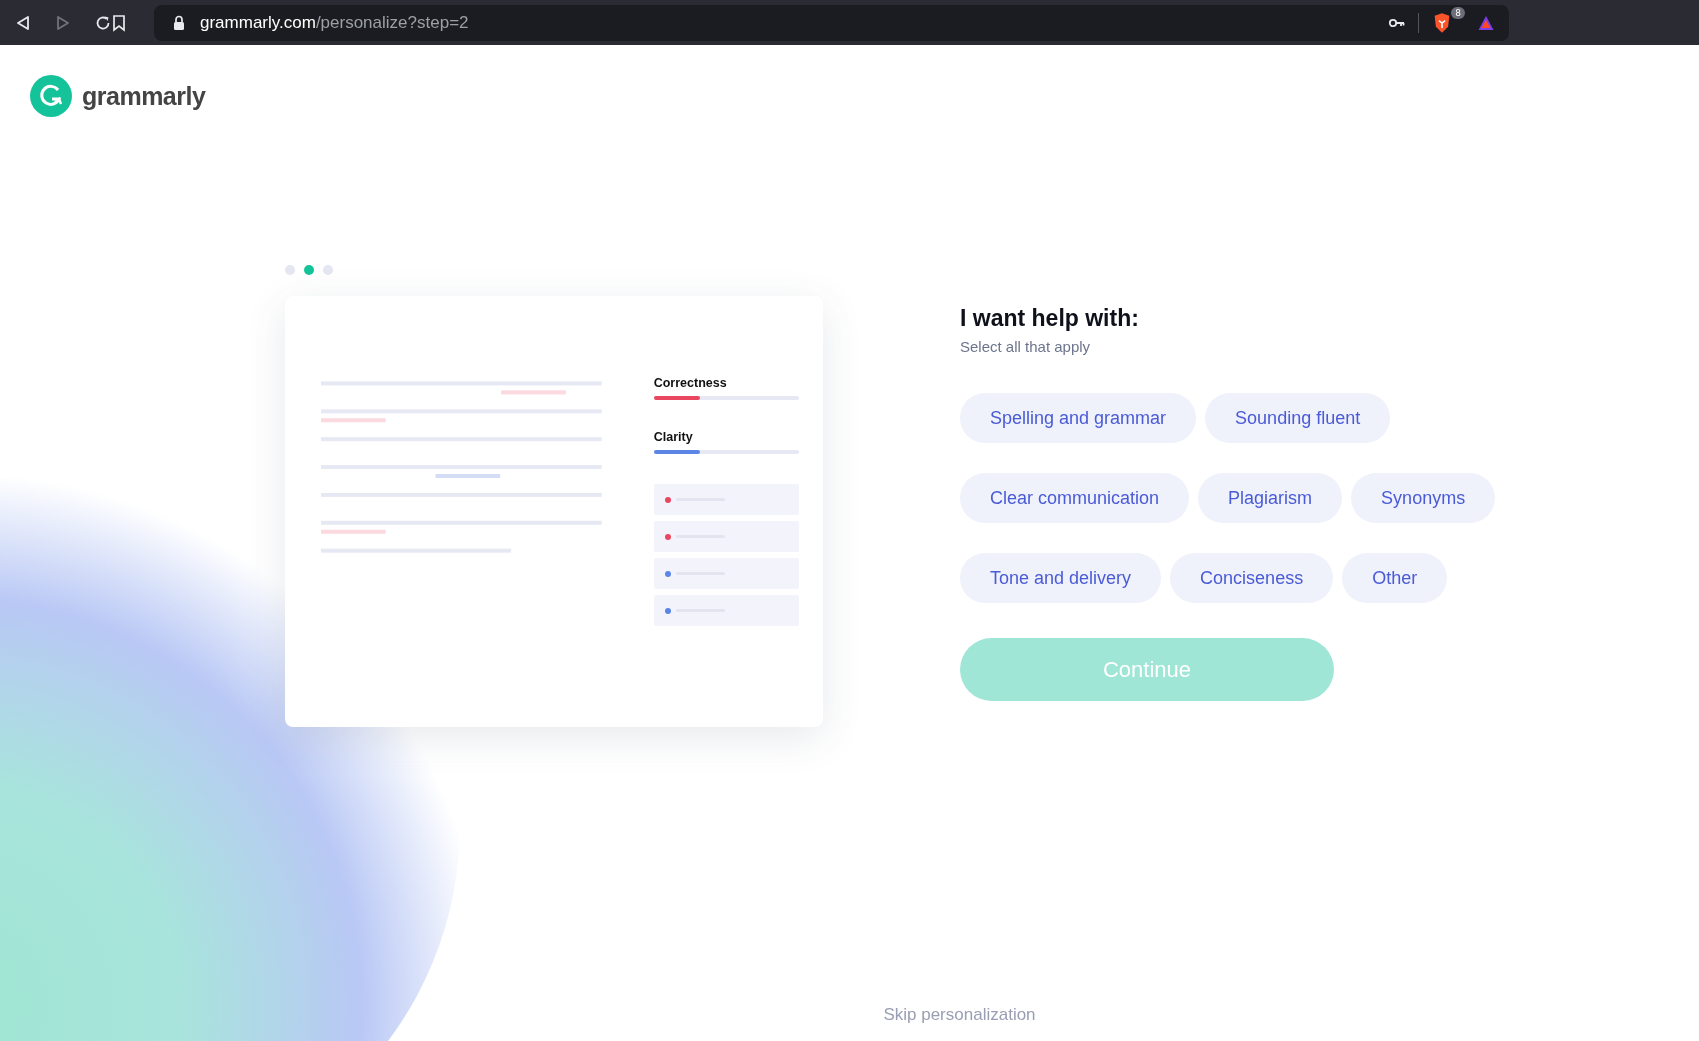  Describe the element at coordinates (51, 96) in the screenshot. I see `logo-icon` at that location.